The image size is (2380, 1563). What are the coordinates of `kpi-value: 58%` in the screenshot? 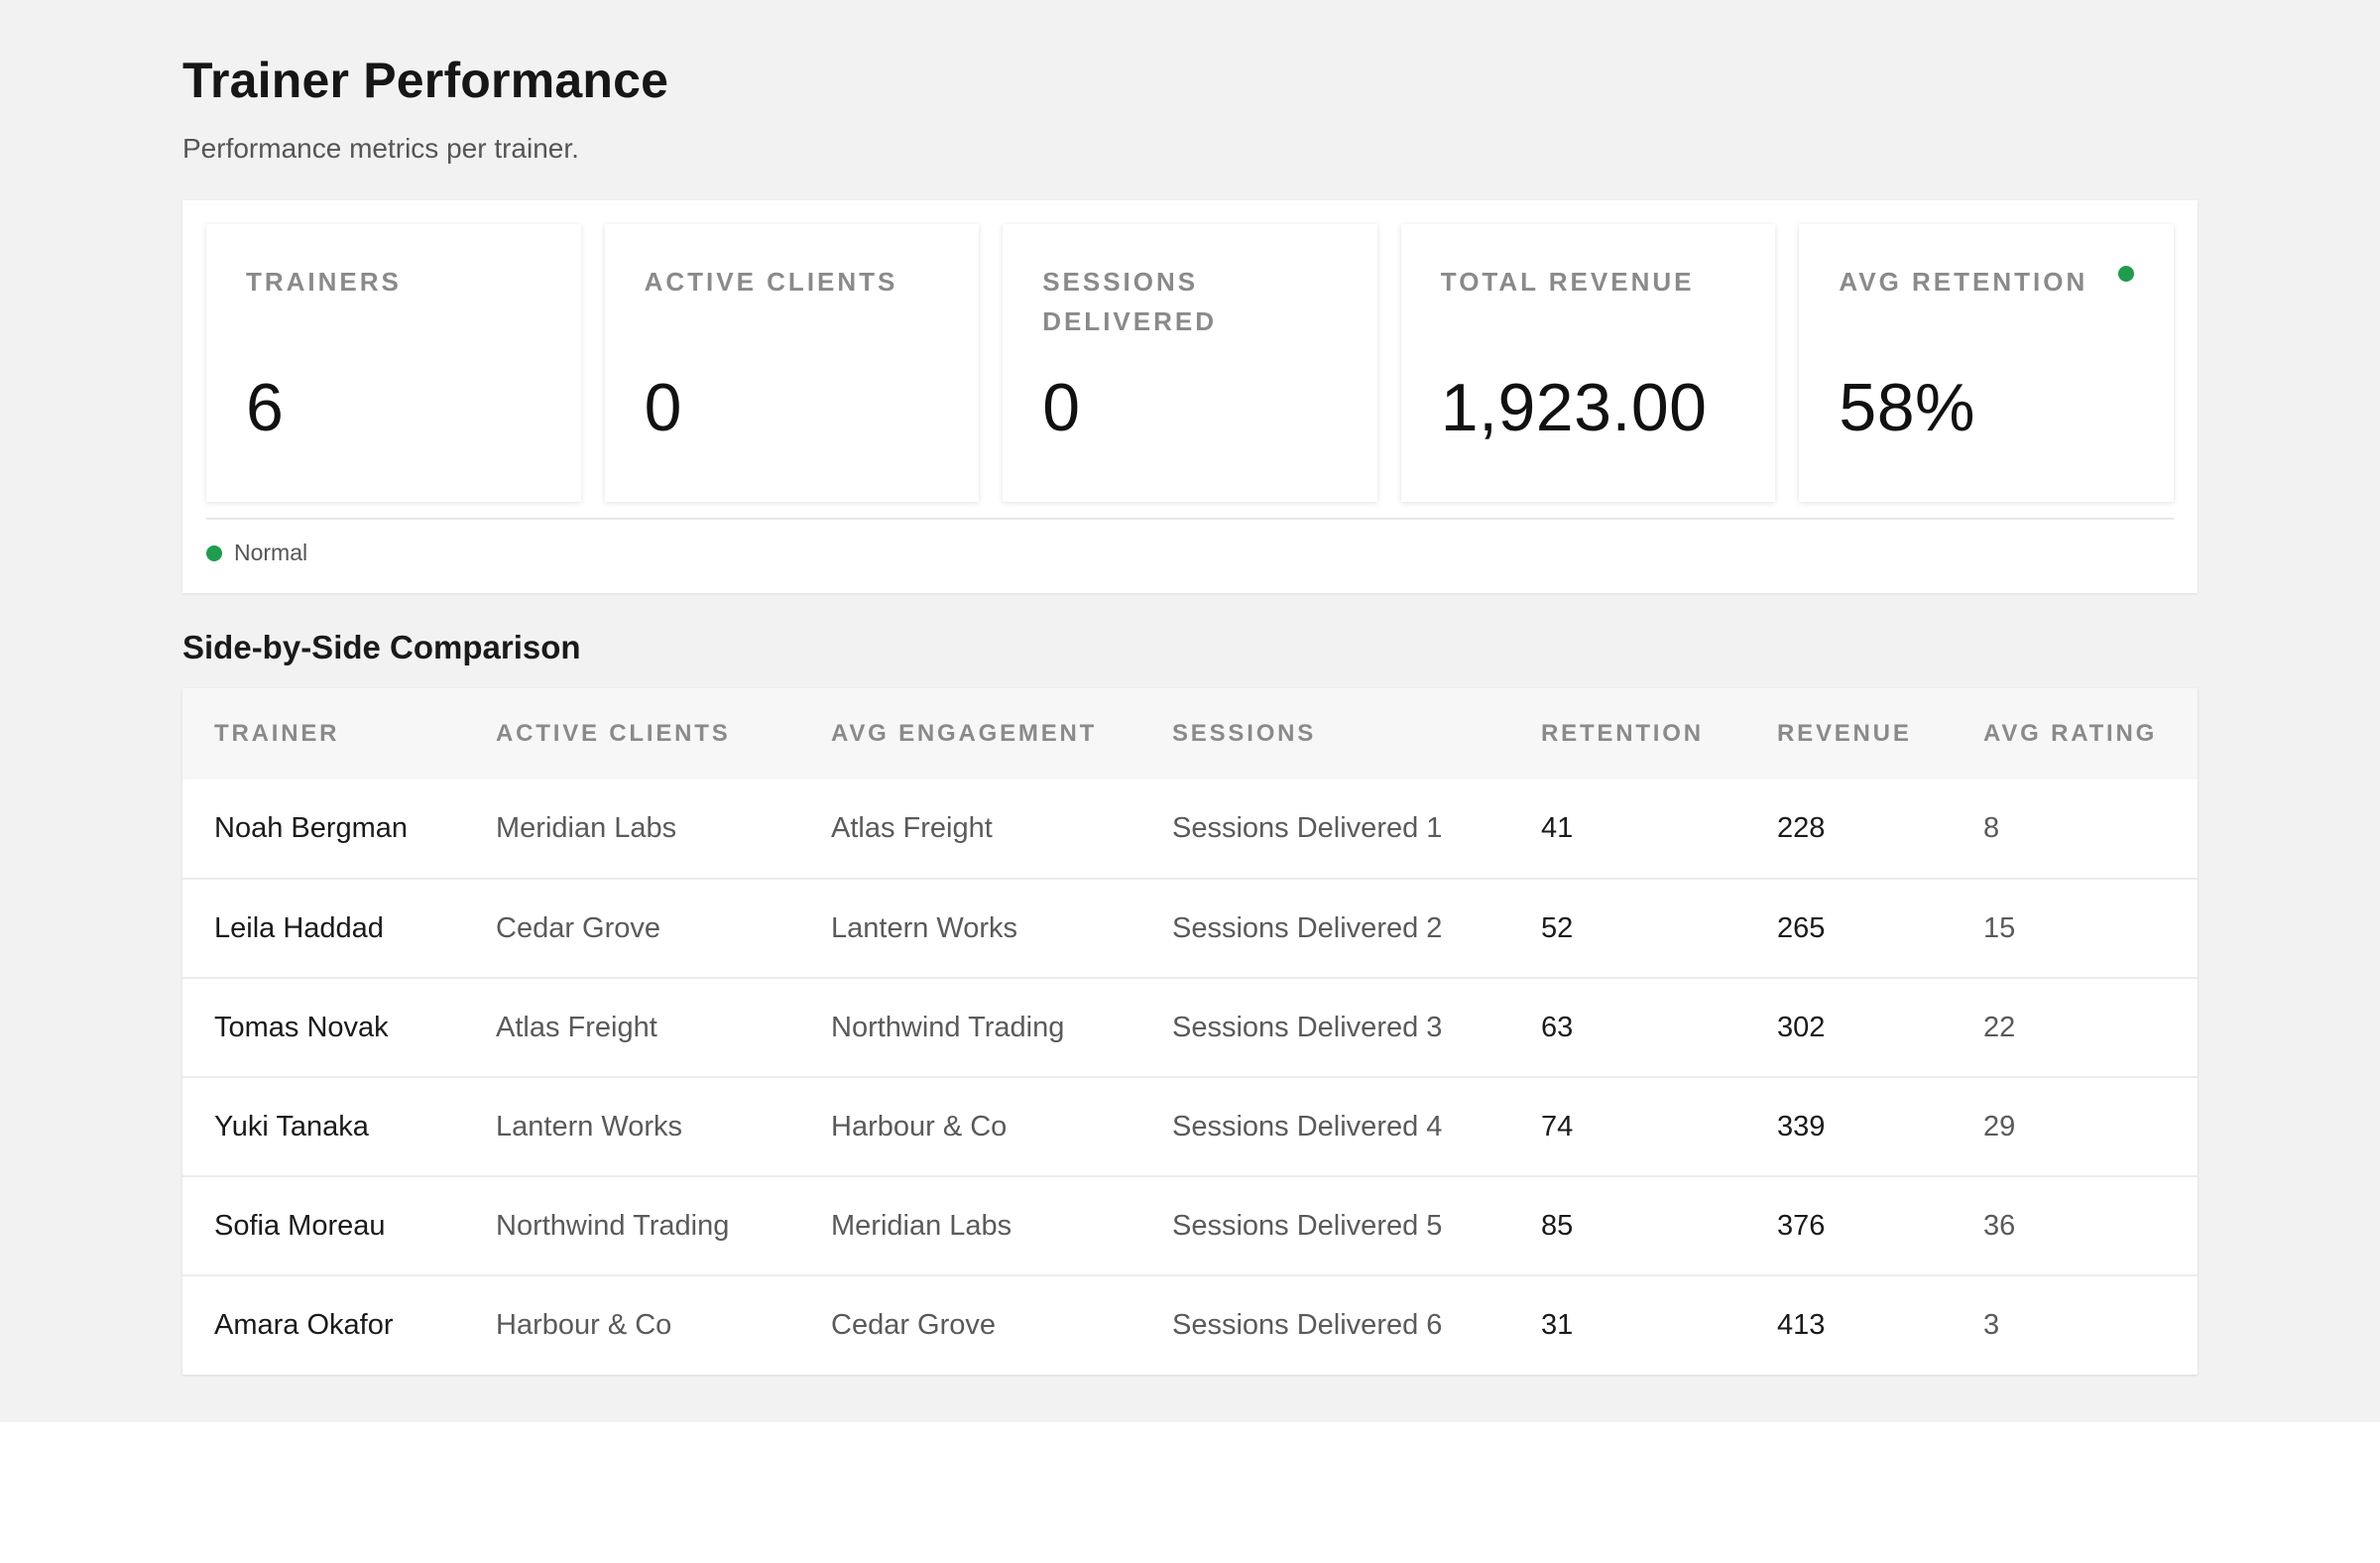 It's located at (1907, 407).